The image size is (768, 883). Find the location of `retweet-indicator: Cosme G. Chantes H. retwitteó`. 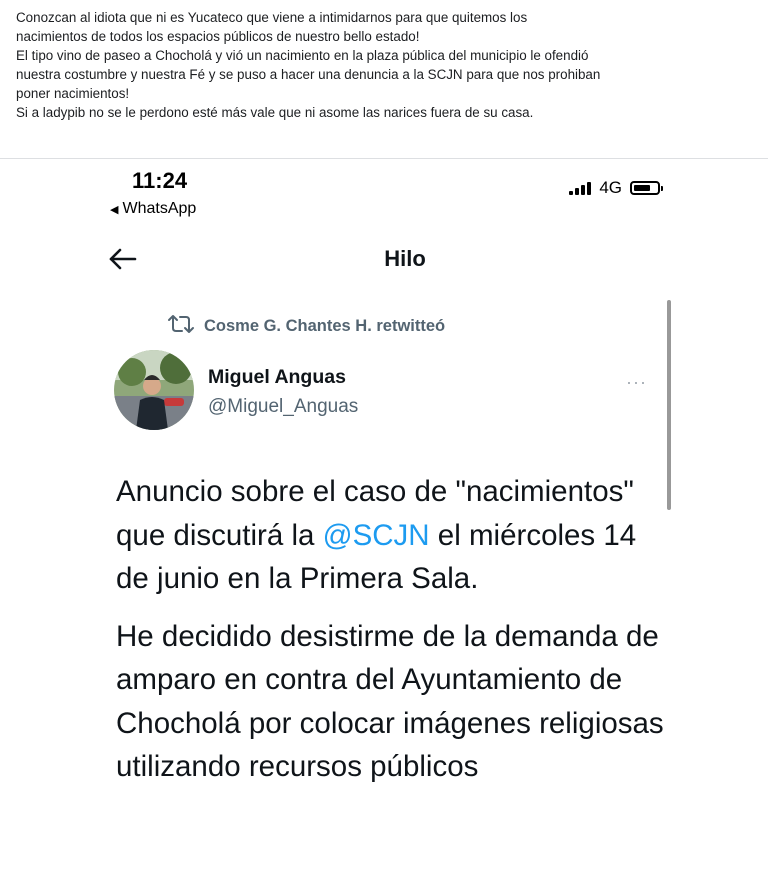

retweet-indicator: Cosme G. Chantes H. retwitteó is located at coordinates (305, 326).